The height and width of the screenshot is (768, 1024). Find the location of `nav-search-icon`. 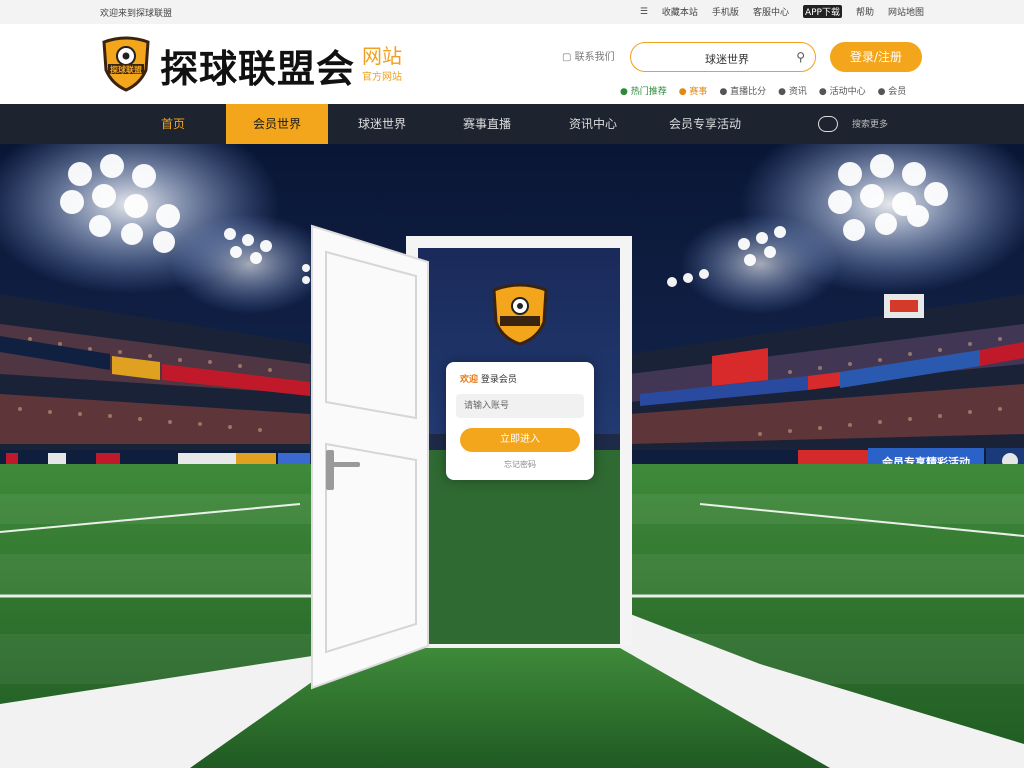

nav-search-icon is located at coordinates (828, 124).